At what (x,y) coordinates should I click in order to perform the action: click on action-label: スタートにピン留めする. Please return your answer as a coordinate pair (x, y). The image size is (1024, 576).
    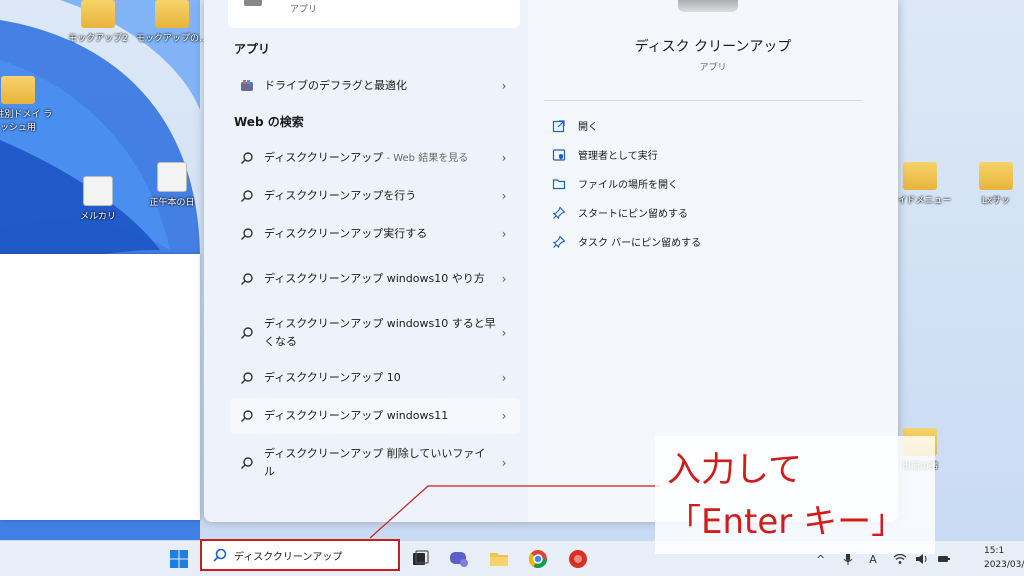
    Looking at the image, I should click on (633, 214).